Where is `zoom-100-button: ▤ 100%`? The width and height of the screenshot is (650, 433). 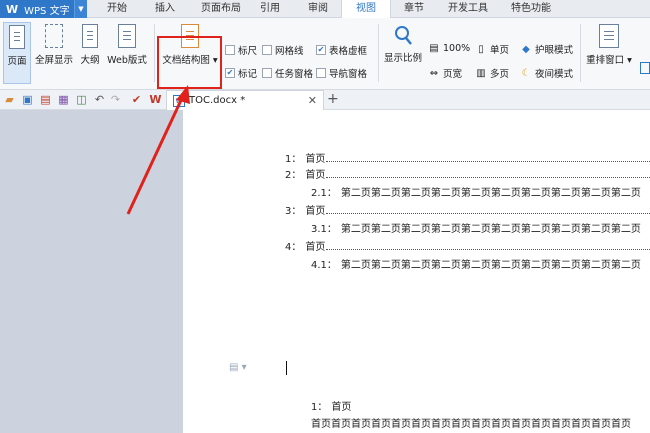
zoom-100-button: ▤ 100% is located at coordinates (449, 48).